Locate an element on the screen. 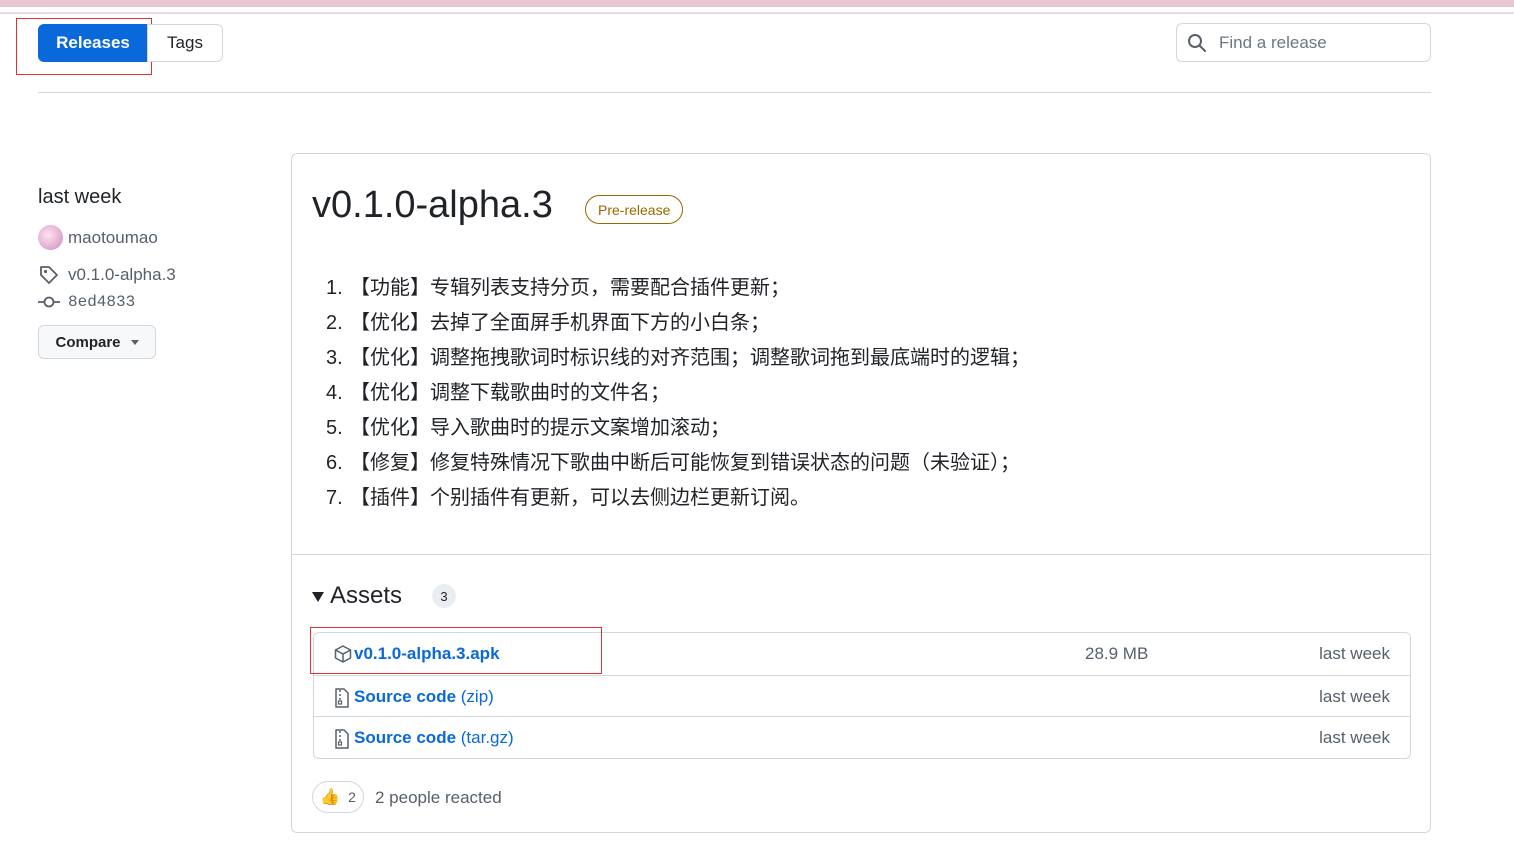 This screenshot has width=1514, height=853. header-divider is located at coordinates (734, 92).